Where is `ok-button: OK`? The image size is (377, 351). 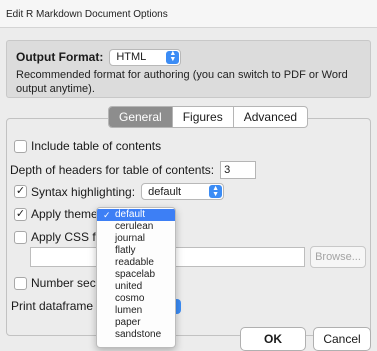 ok-button: OK is located at coordinates (273, 339).